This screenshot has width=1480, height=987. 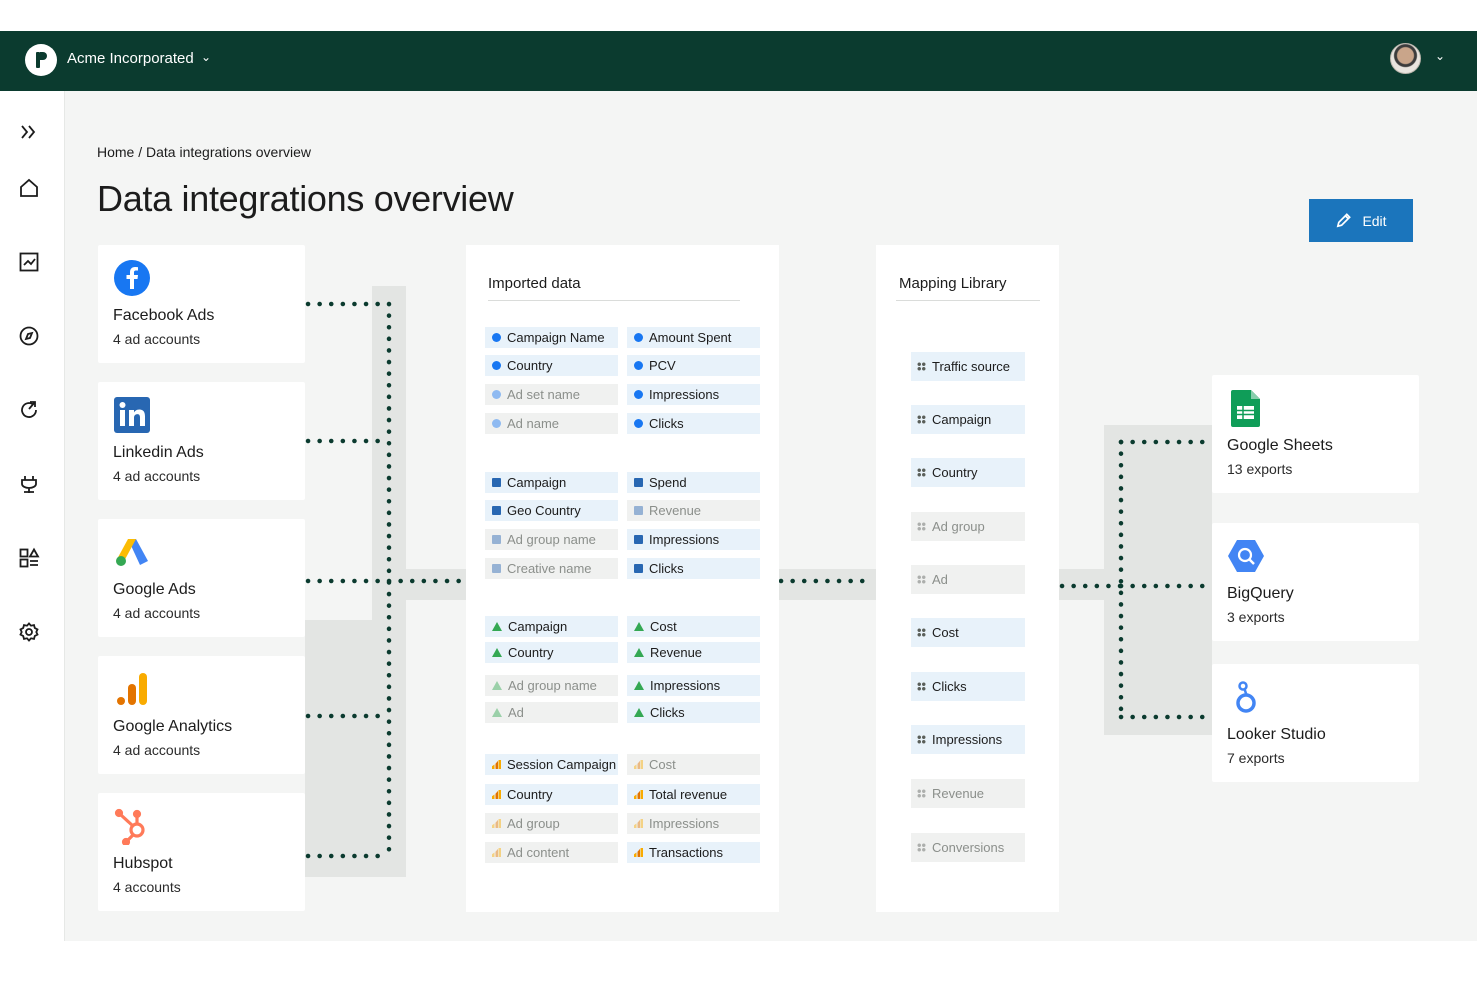 I want to click on field-chip: Ad group, so click(x=551, y=823).